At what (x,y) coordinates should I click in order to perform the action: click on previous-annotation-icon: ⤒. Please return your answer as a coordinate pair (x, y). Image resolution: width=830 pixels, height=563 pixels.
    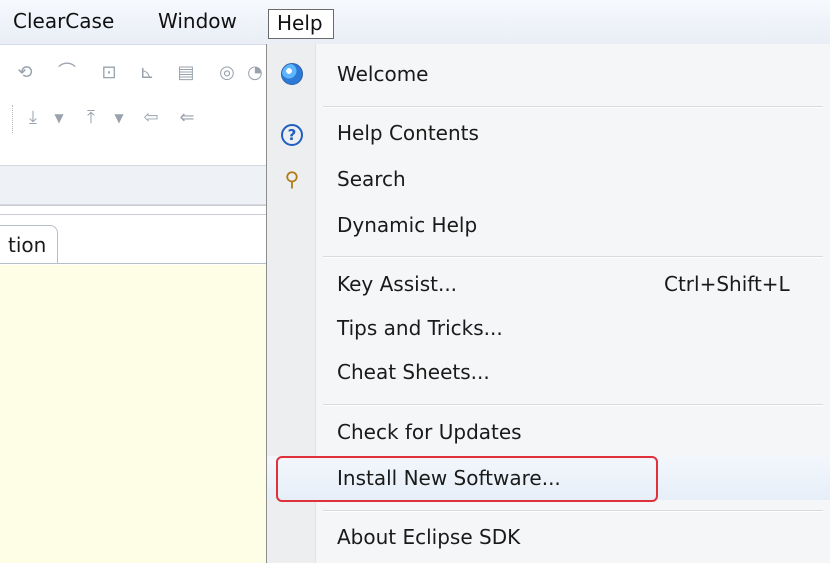
    Looking at the image, I should click on (91, 118).